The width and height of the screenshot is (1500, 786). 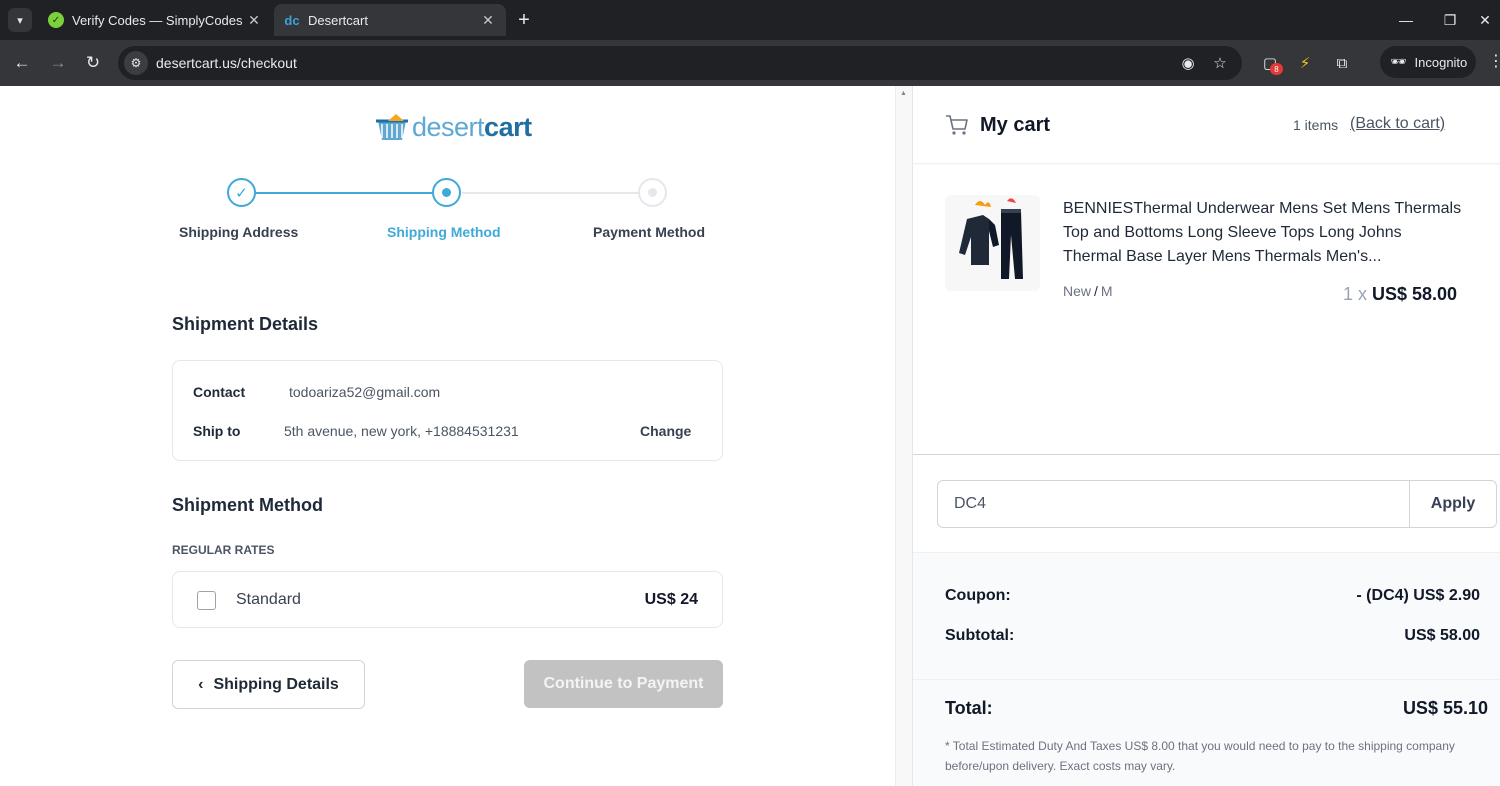 I want to click on forward-arrow-icon: →, so click(x=58, y=63).